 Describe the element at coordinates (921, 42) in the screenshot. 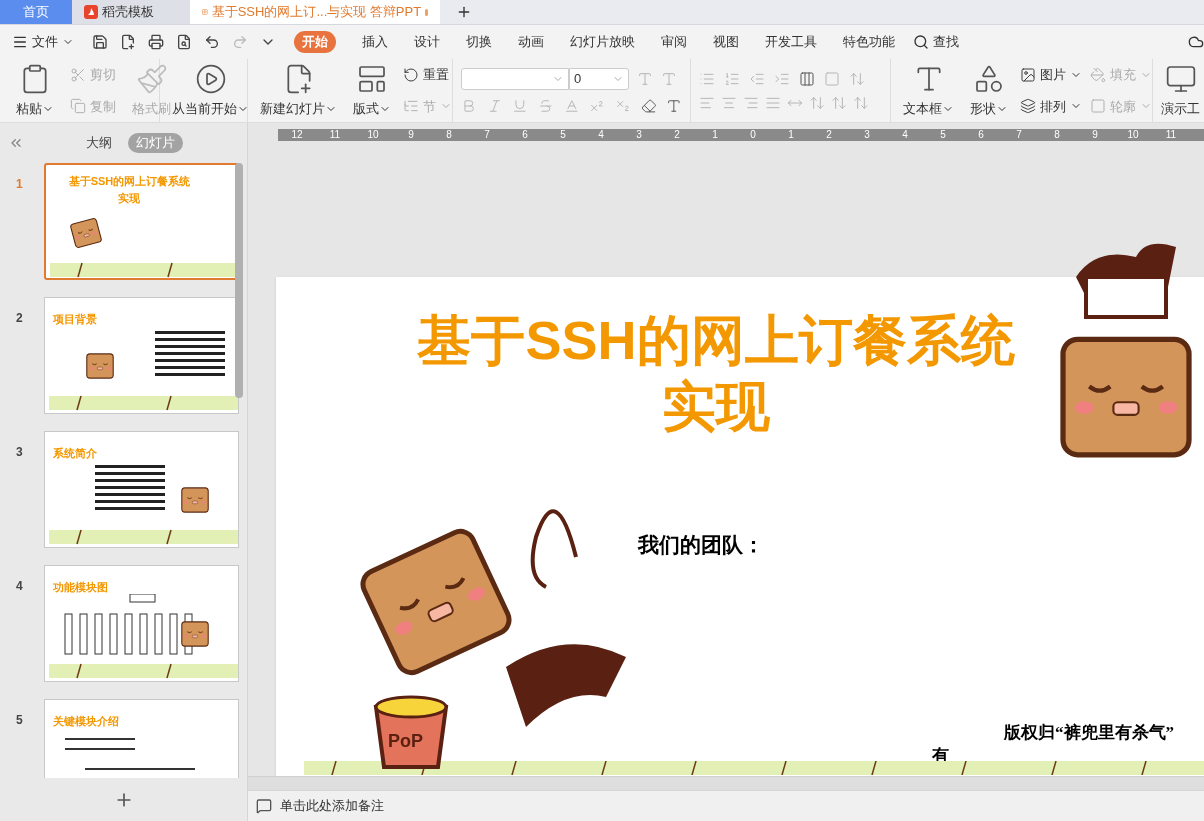

I see `search-icon` at that location.